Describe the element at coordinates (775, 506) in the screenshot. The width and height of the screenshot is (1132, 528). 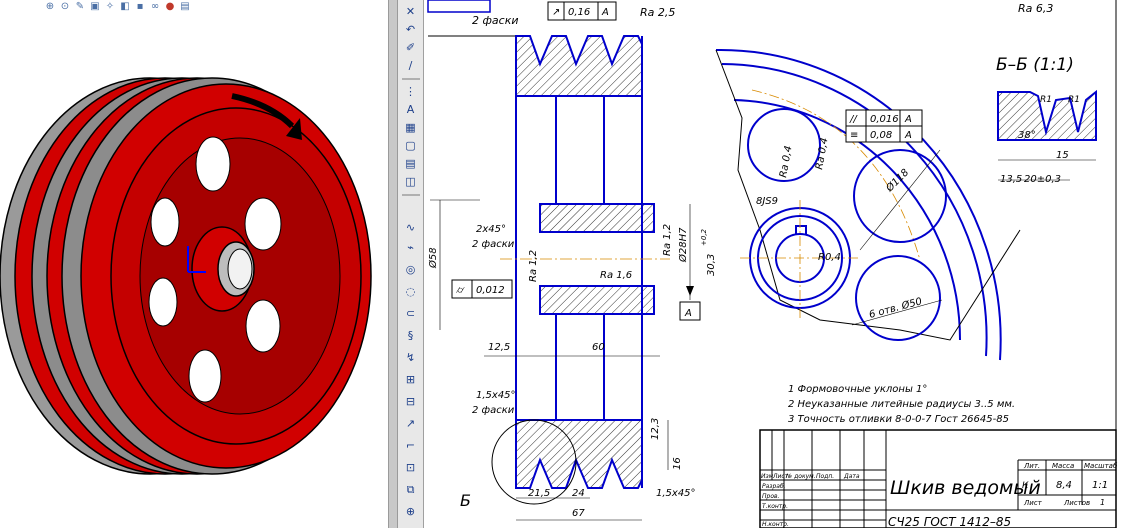
I see `tb-row-tkontr: Т.контр.` at that location.